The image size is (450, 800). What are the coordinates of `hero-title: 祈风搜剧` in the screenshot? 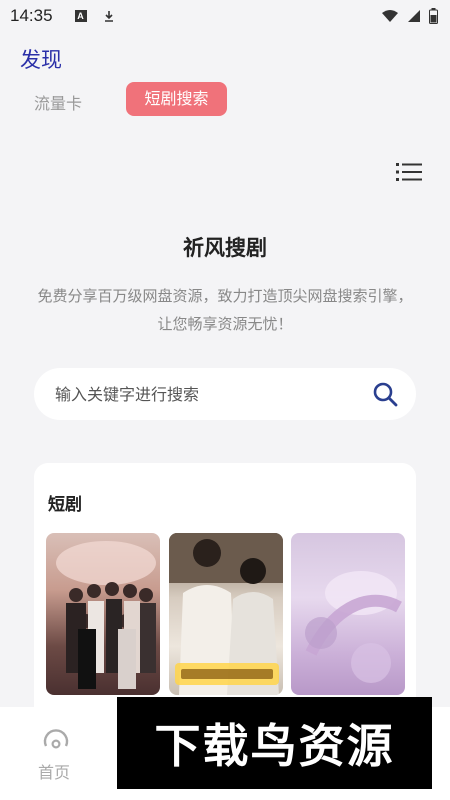 It's located at (225, 248).